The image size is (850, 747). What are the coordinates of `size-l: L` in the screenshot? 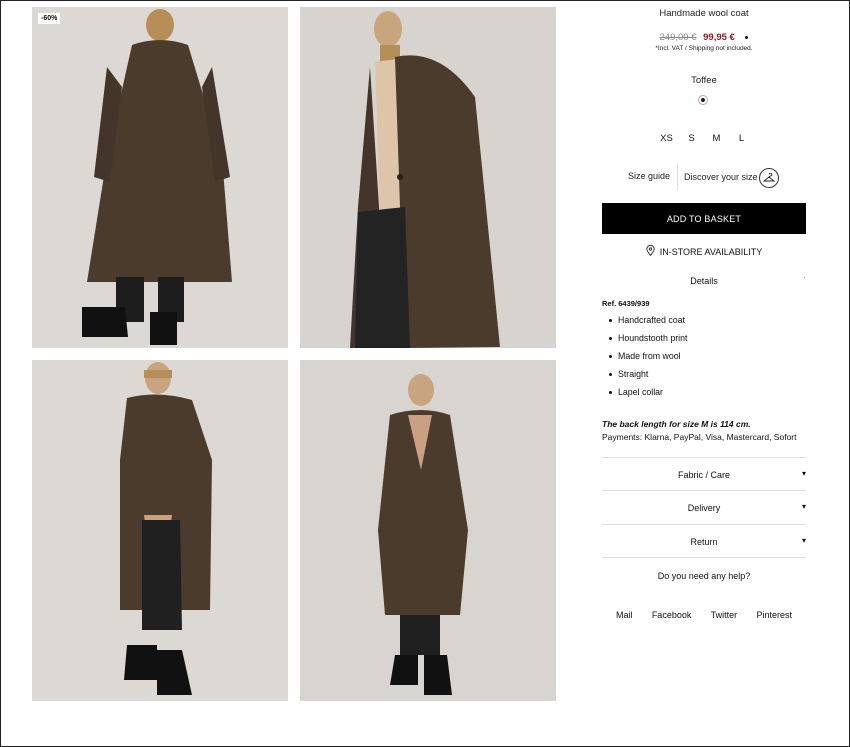 It's located at (741, 138).